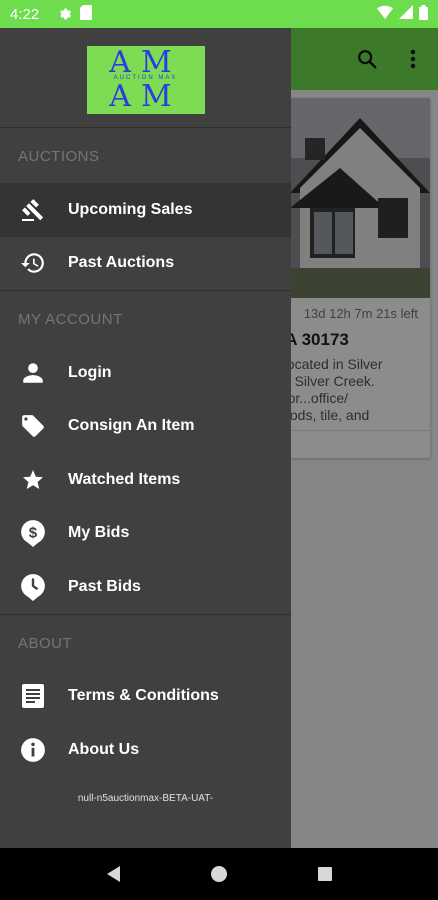  What do you see at coordinates (145, 798) in the screenshot?
I see `build-version-label: null-n5auctionmax-BETA-UAT-` at bounding box center [145, 798].